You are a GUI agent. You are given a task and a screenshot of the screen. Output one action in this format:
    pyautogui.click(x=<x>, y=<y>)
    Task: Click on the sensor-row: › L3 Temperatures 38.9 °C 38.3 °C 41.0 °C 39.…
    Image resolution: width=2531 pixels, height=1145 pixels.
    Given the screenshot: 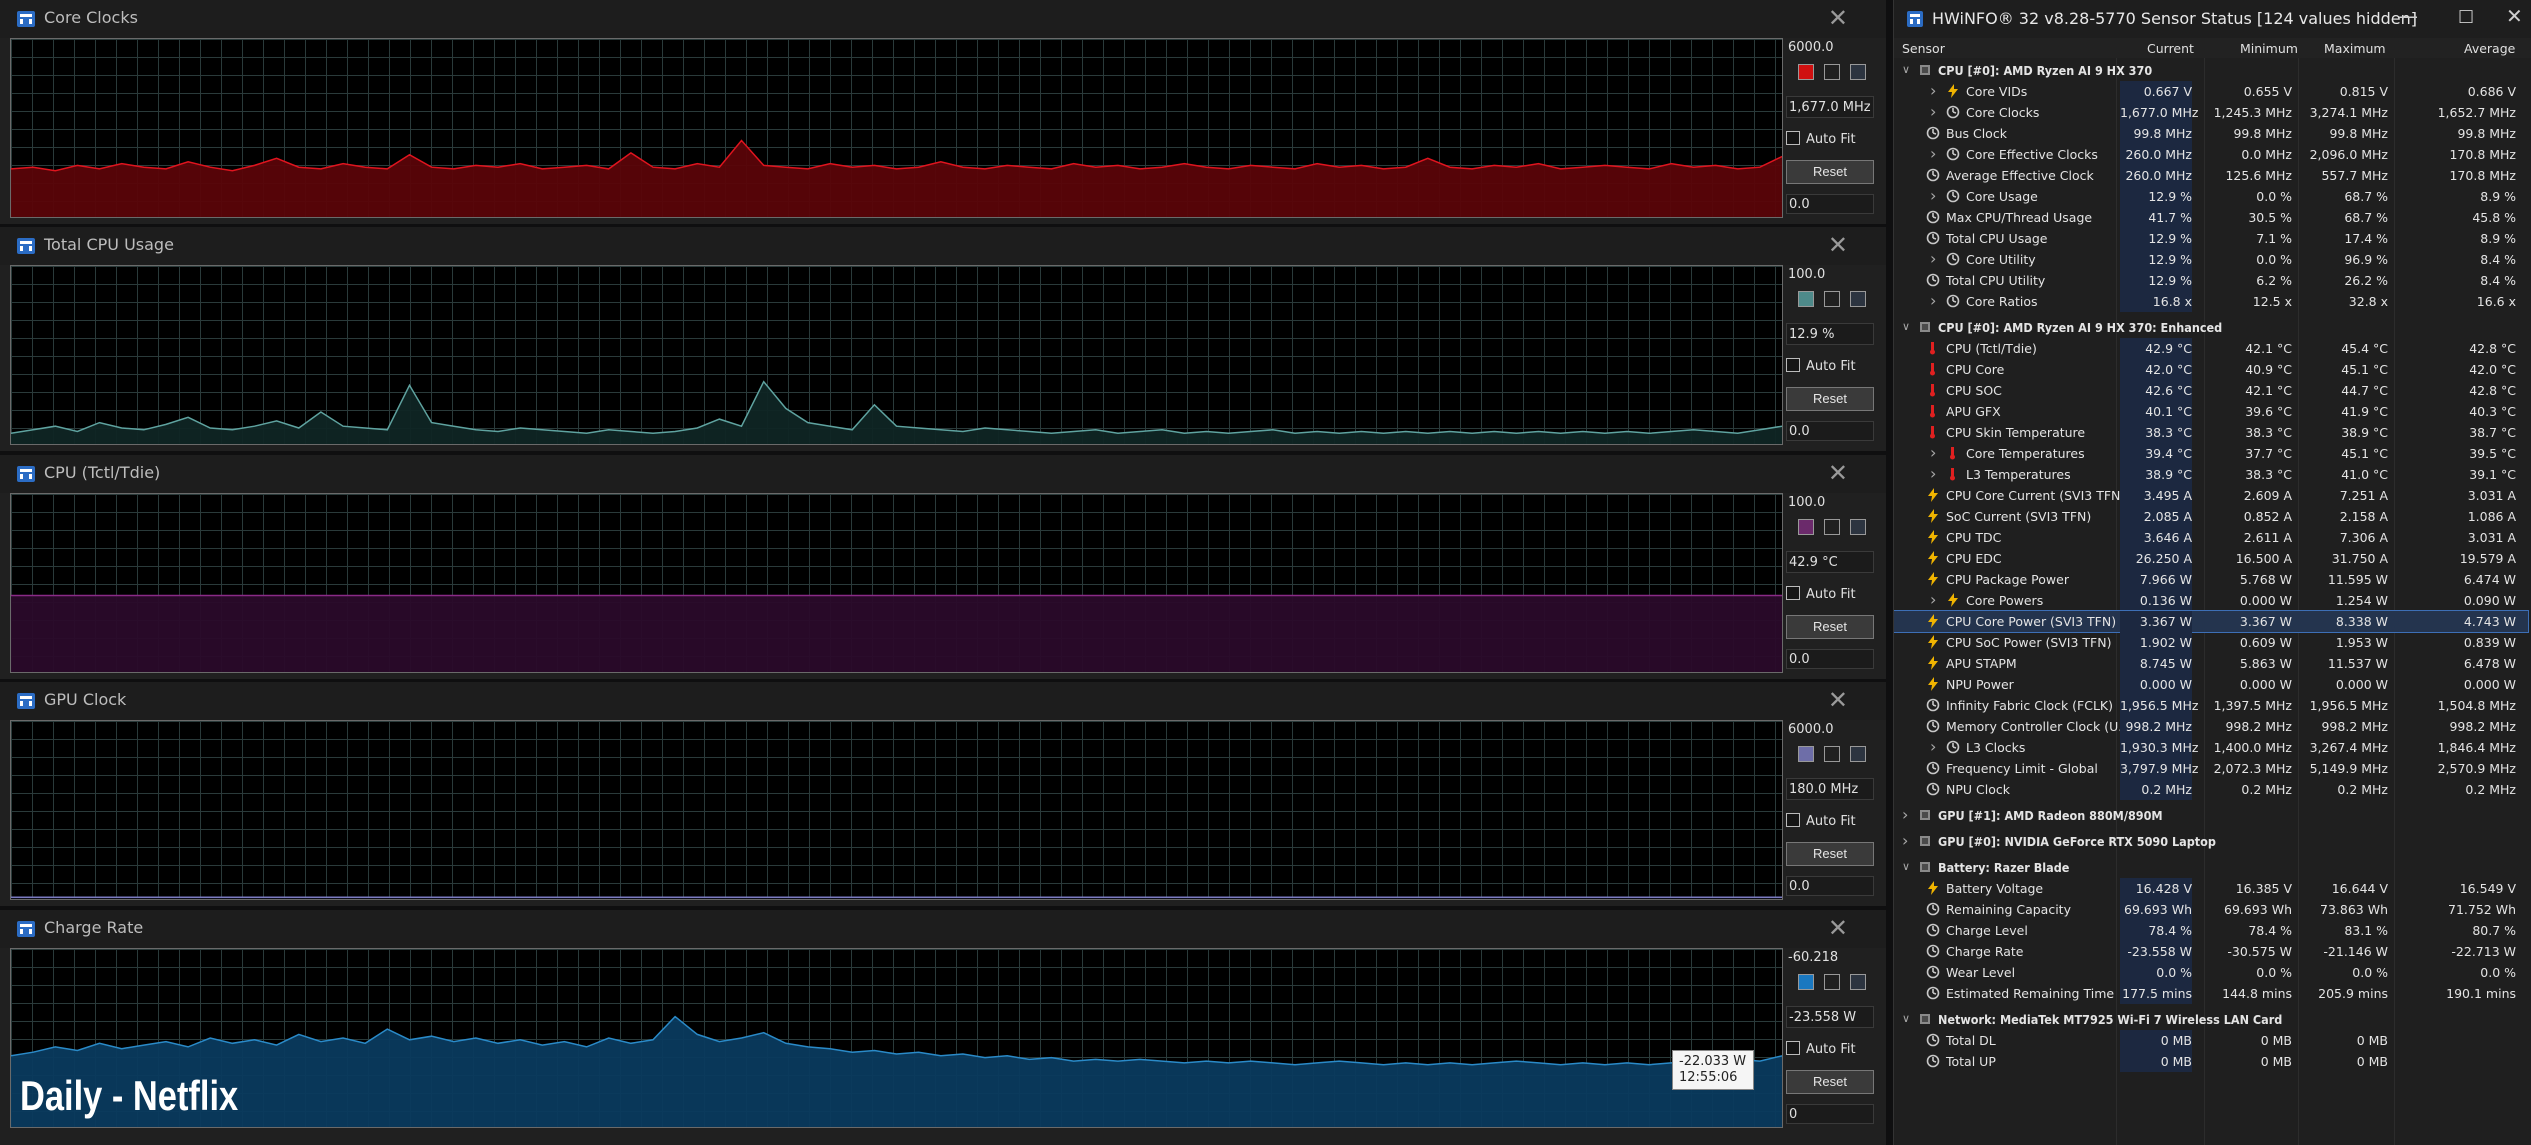 What is the action you would take?
    pyautogui.click(x=2211, y=474)
    